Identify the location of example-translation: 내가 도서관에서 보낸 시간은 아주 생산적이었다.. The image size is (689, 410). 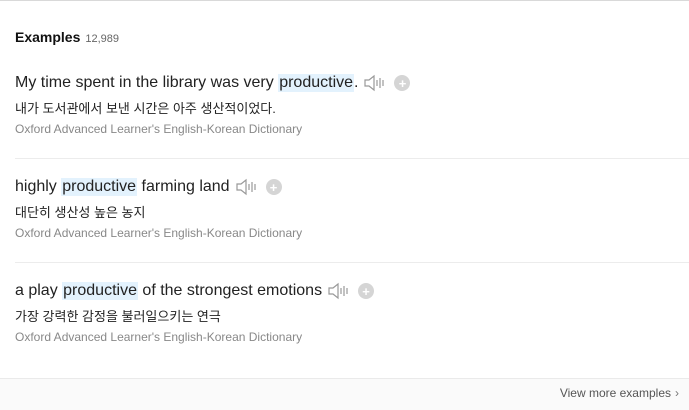
(145, 108).